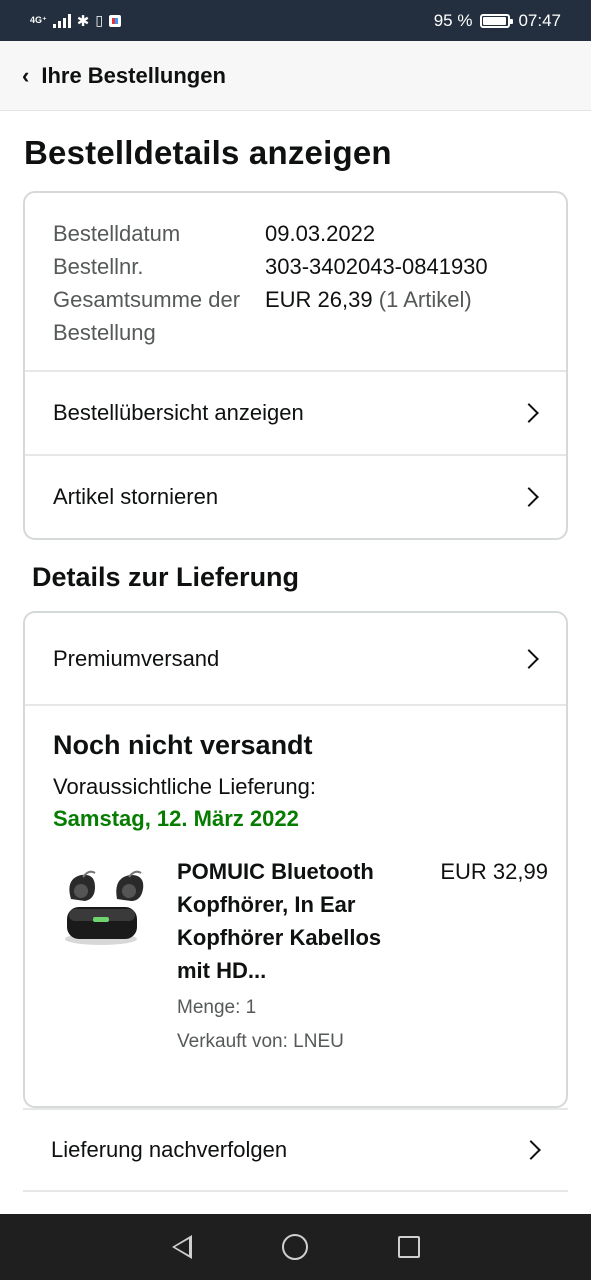 This screenshot has width=591, height=1280. I want to click on item-seller: Verkauft von: LNEU, so click(260, 1041).